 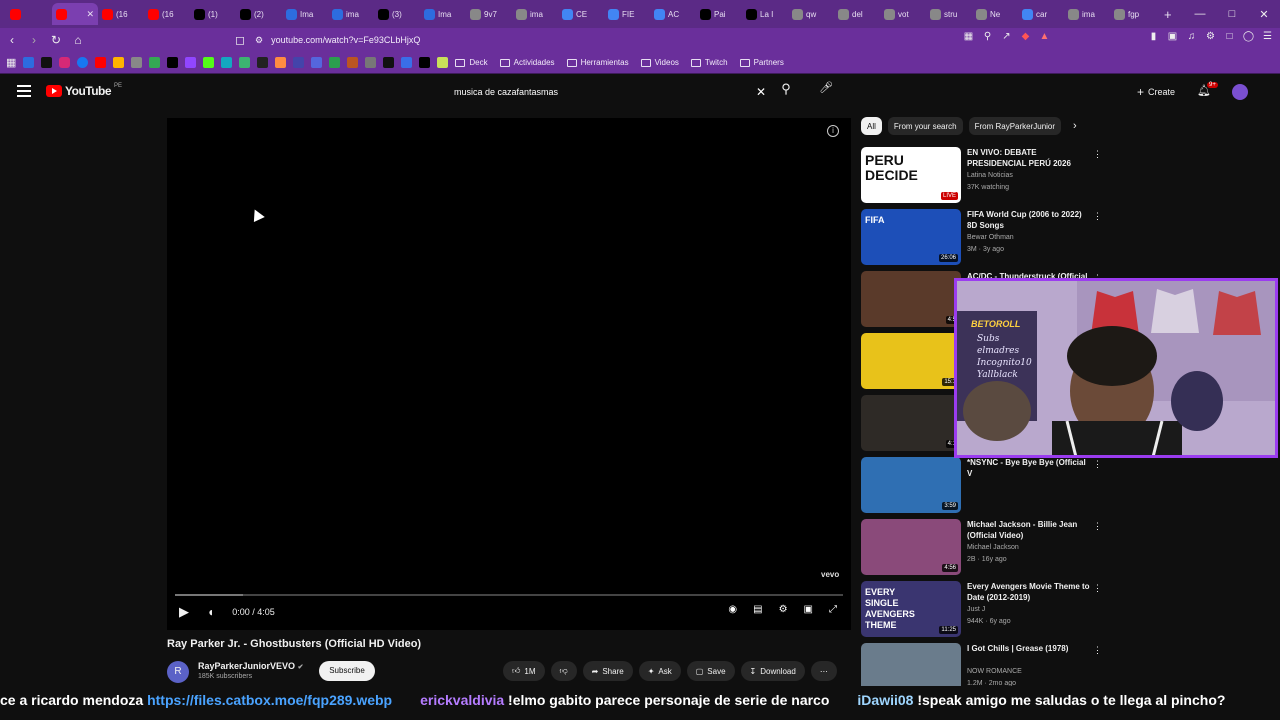 What do you see at coordinates (659, 671) in the screenshot?
I see `ask-button: ✦ Ask` at bounding box center [659, 671].